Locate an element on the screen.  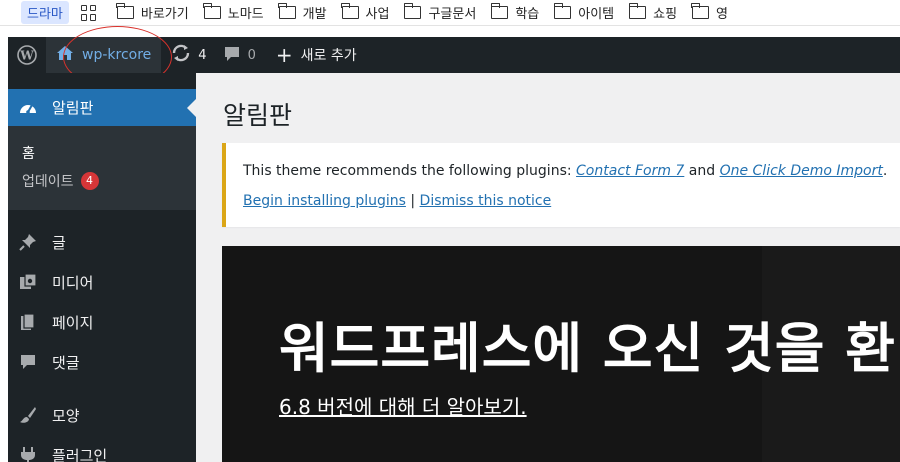
comments-link: 0 is located at coordinates (239, 55).